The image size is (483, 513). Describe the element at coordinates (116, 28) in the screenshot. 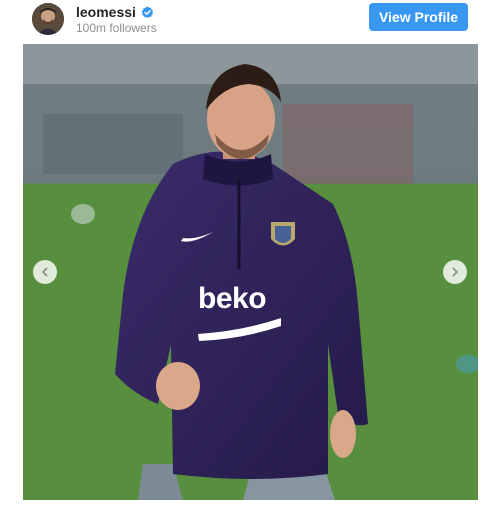

I see `followers-count: 100m followers` at that location.